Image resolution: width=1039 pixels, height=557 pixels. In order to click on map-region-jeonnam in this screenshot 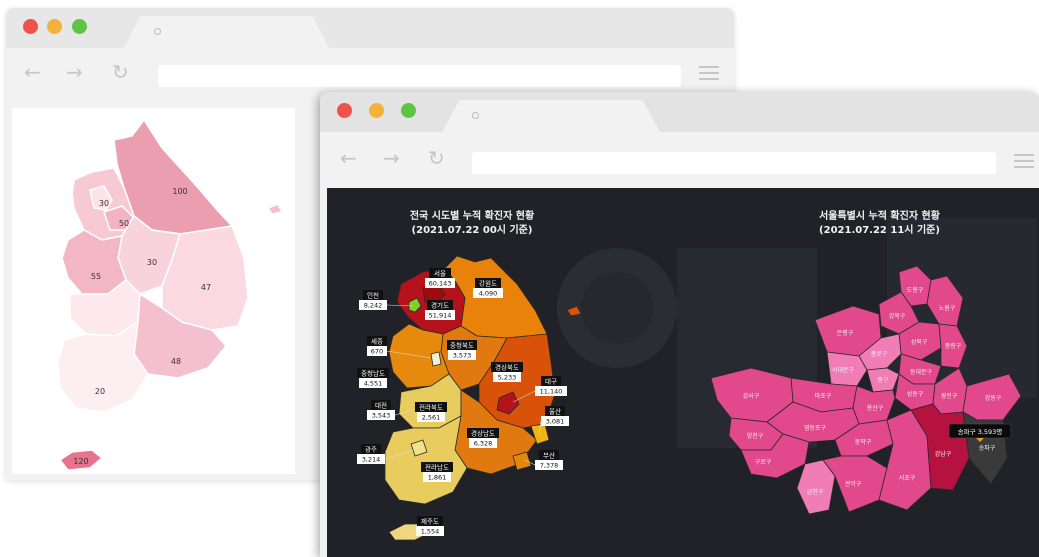, I will do `click(103, 366)`.